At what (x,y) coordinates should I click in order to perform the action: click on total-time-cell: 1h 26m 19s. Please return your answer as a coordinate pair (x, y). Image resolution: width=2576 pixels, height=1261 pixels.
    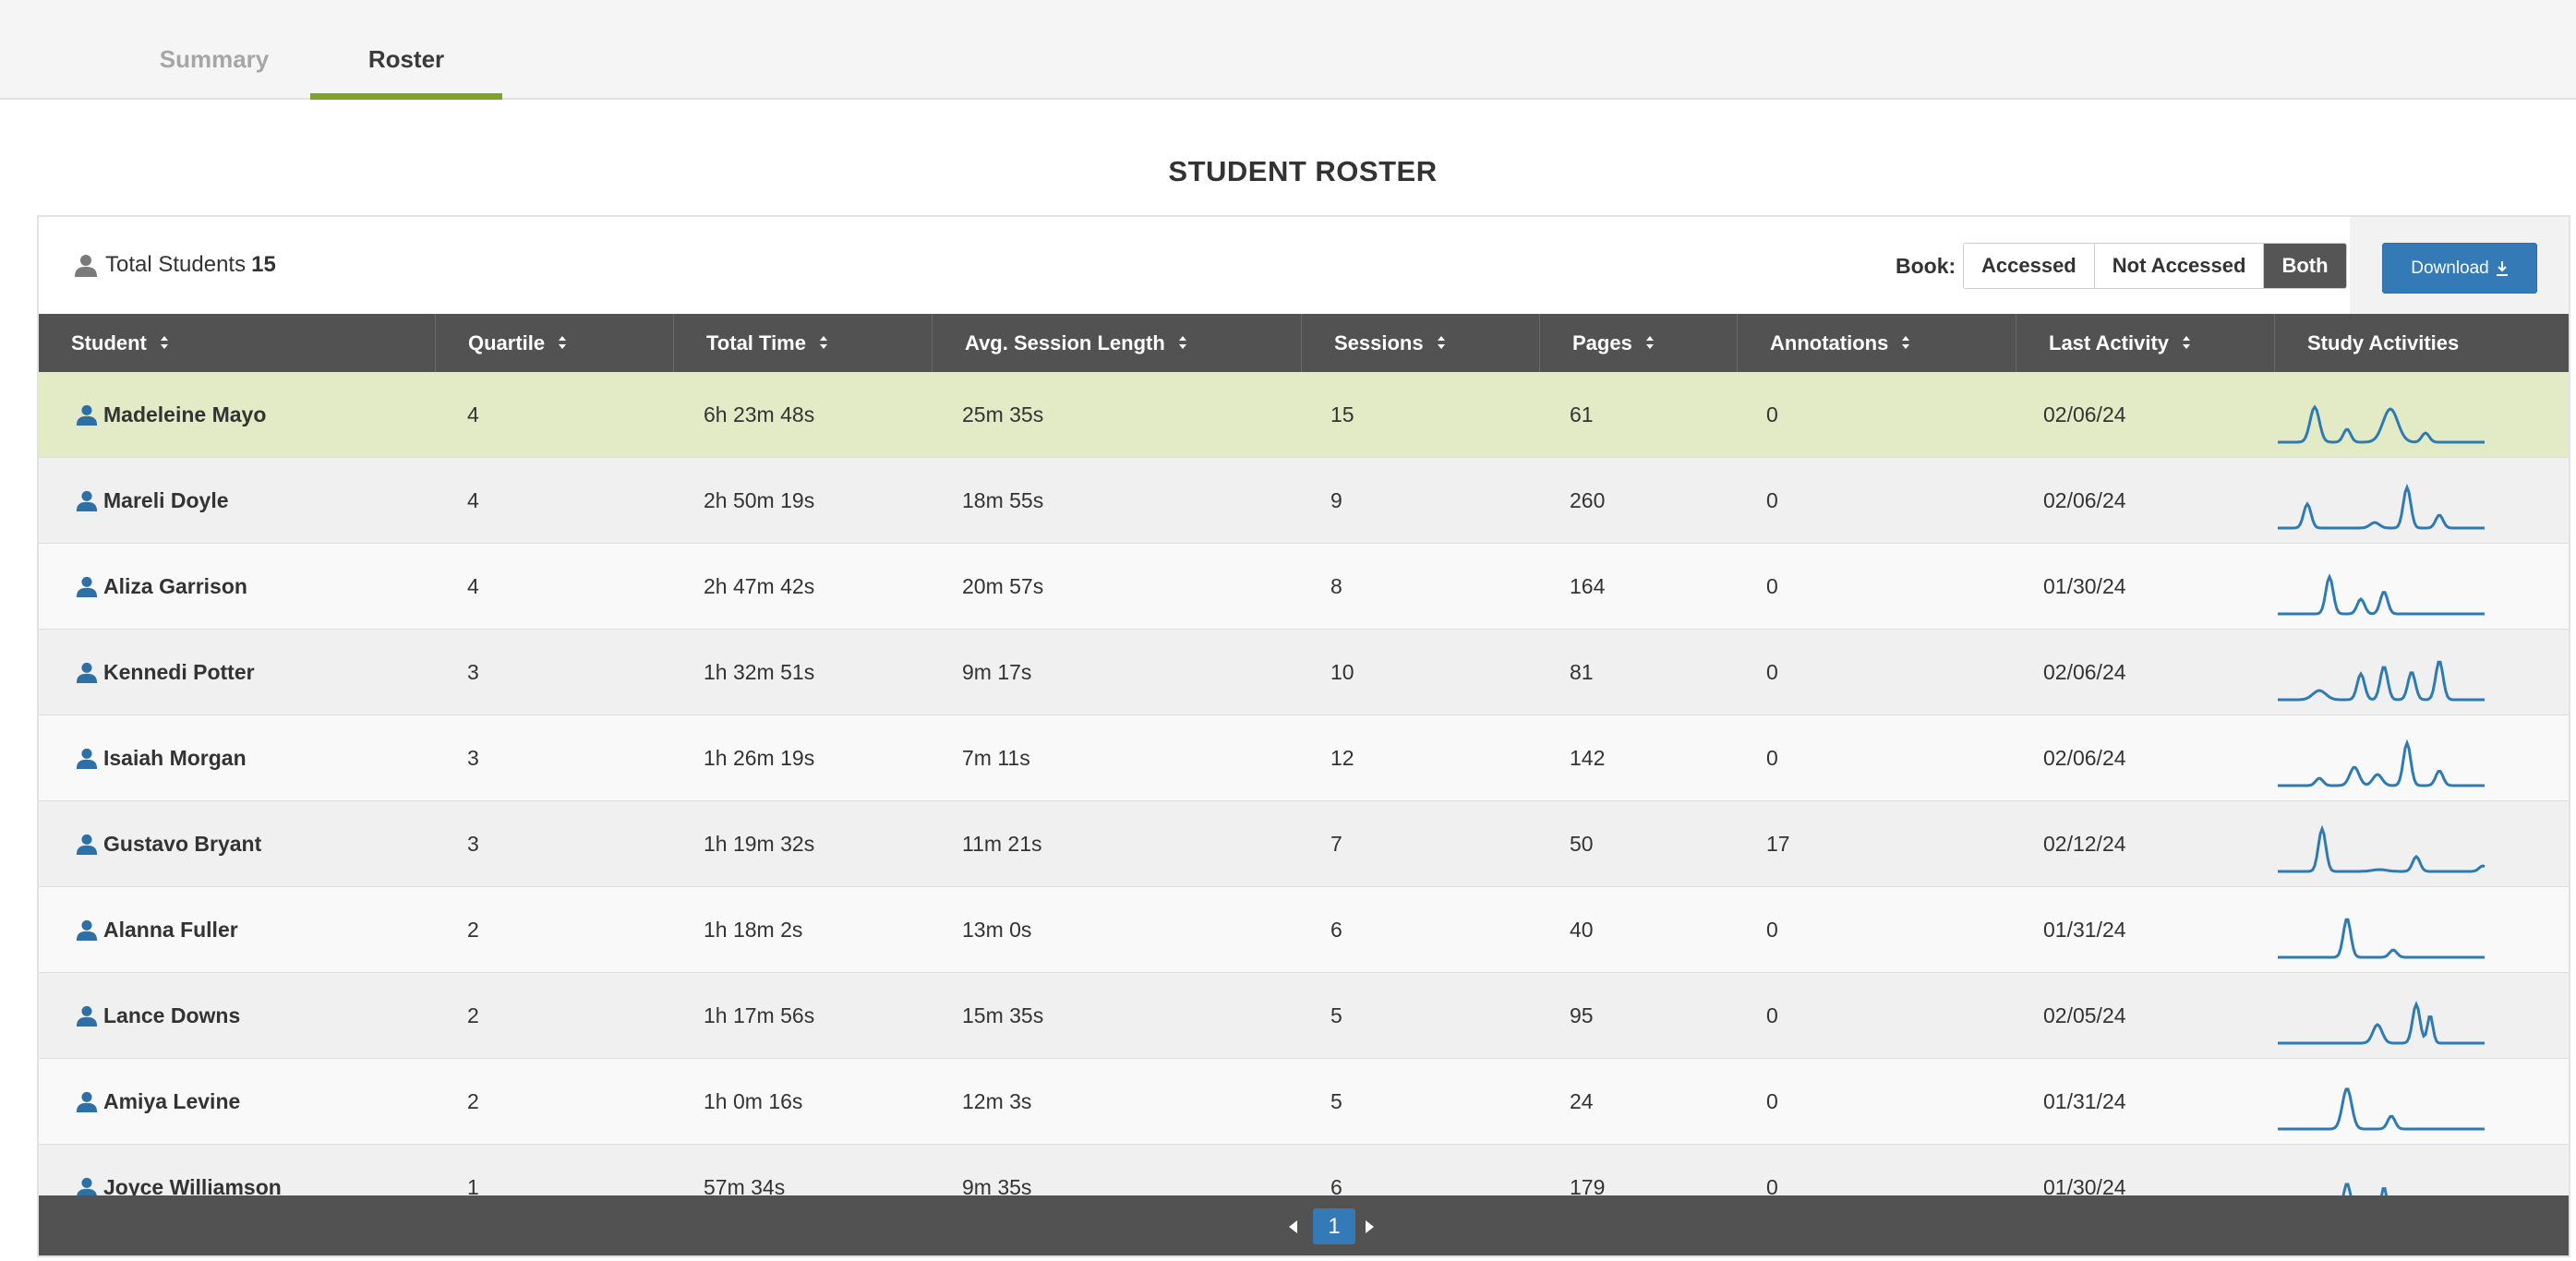
    Looking at the image, I should click on (759, 758).